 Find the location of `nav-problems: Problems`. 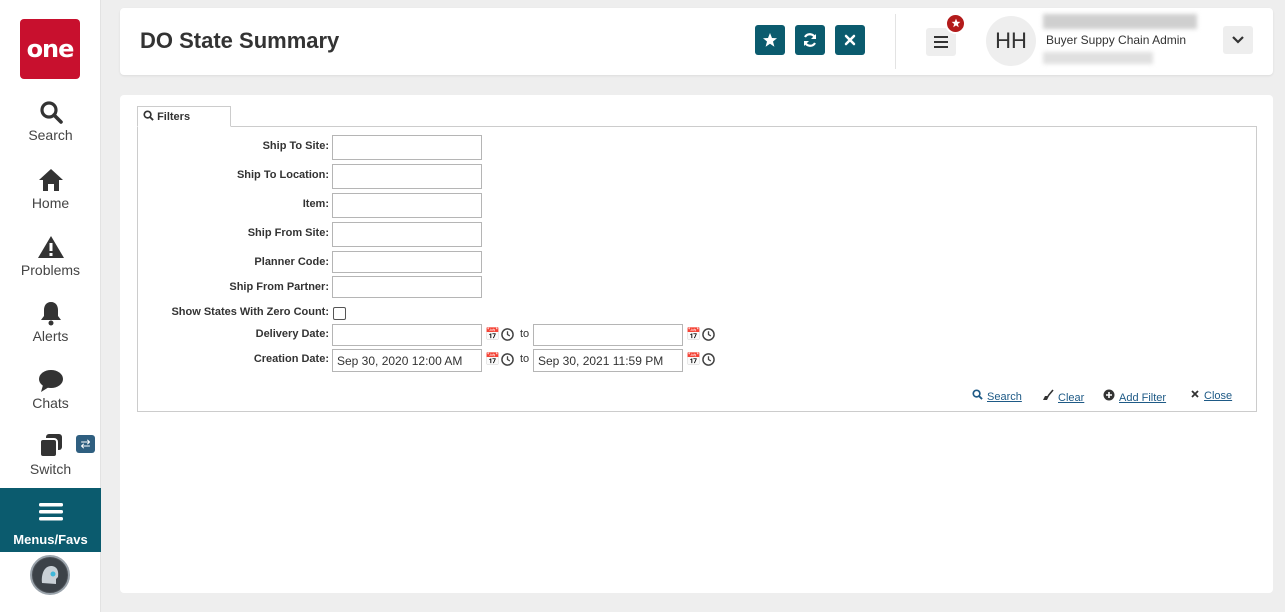

nav-problems: Problems is located at coordinates (50, 256).